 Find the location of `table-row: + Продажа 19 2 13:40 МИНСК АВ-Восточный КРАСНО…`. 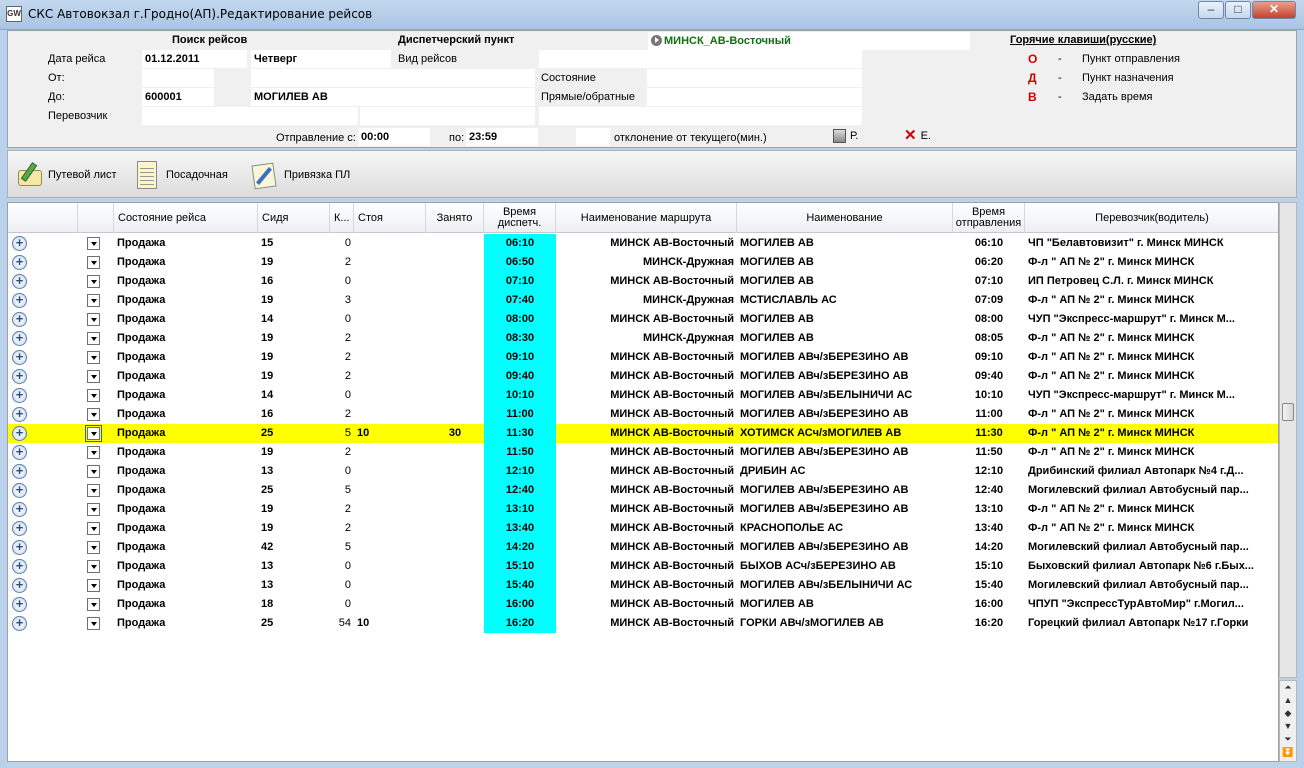

table-row: + Продажа 19 2 13:40 МИНСК АВ-Восточный КРАСНО… is located at coordinates (643, 528).